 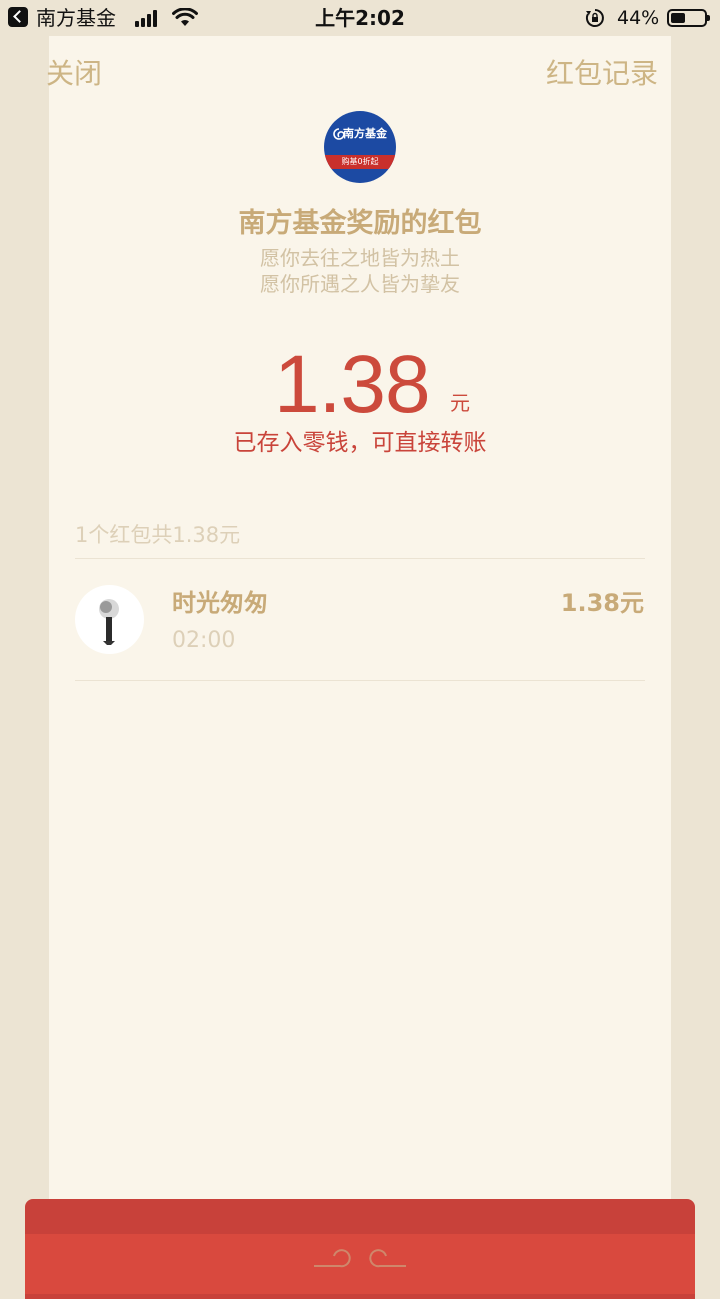 I want to click on red-envelope-records-button: 红包记录, so click(x=602, y=74).